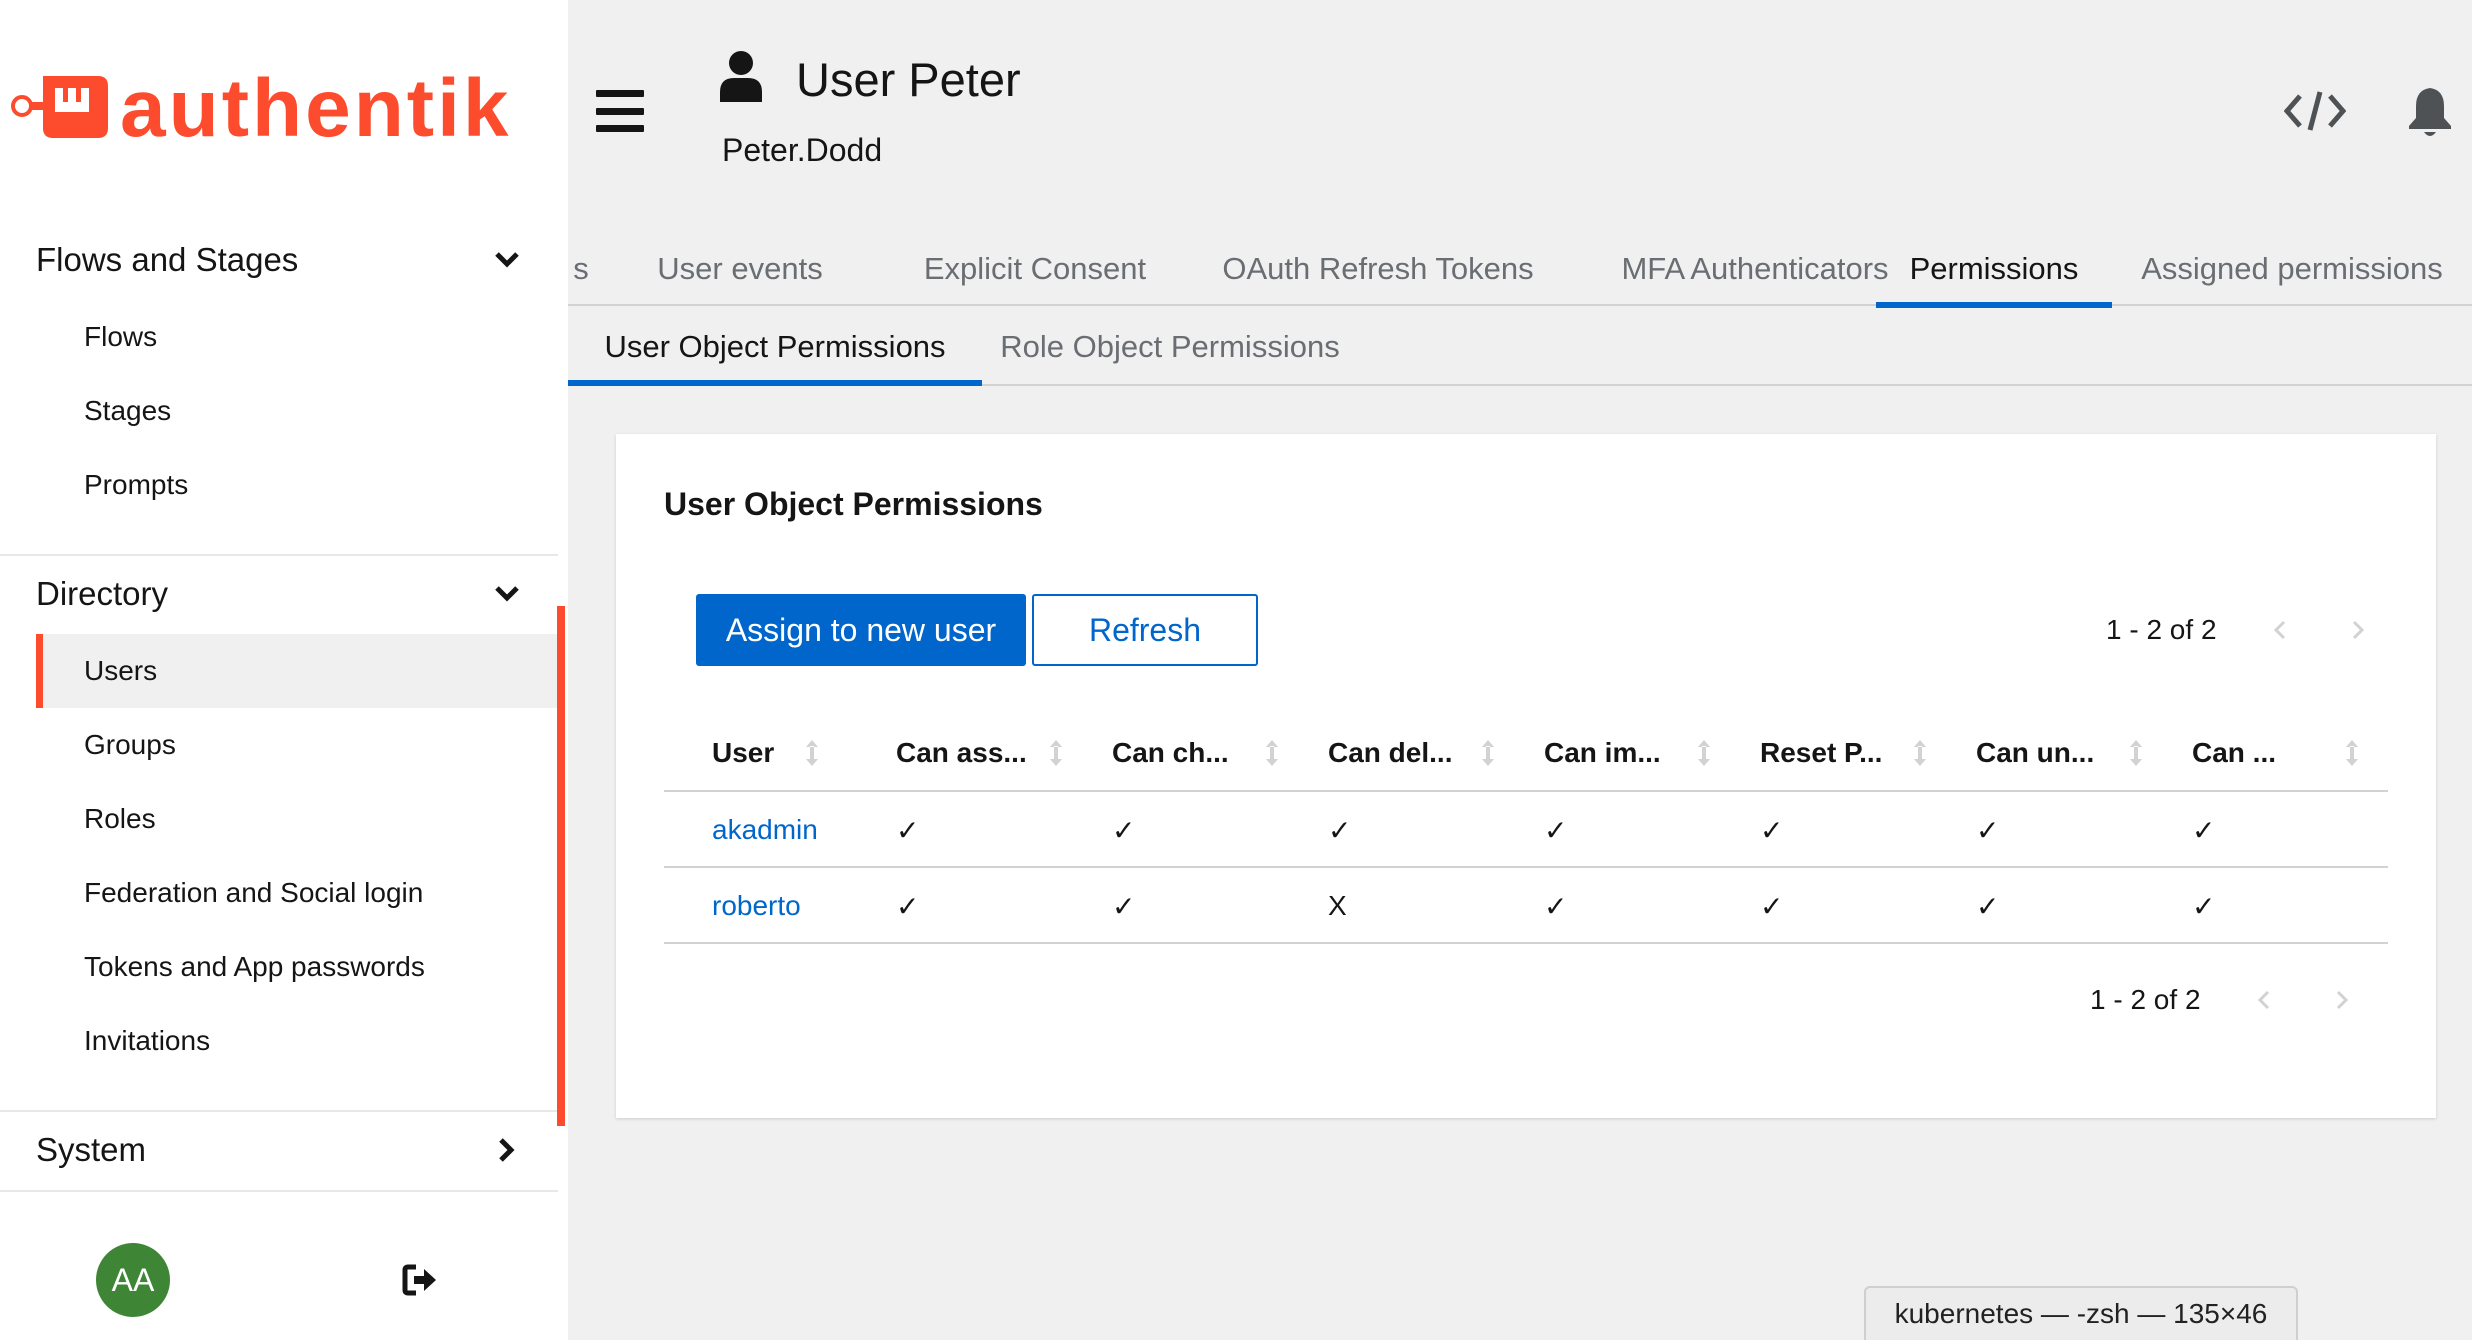  What do you see at coordinates (561, 866) in the screenshot?
I see `sidebar-scrollbar` at bounding box center [561, 866].